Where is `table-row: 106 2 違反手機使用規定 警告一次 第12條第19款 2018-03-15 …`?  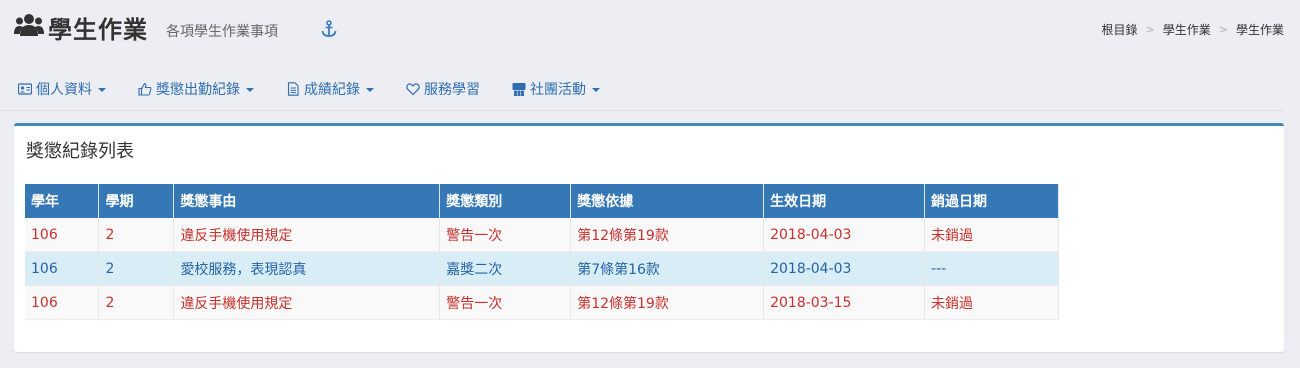
table-row: 106 2 違反手機使用規定 警告一次 第12條第19款 2018-03-15 … is located at coordinates (542, 302).